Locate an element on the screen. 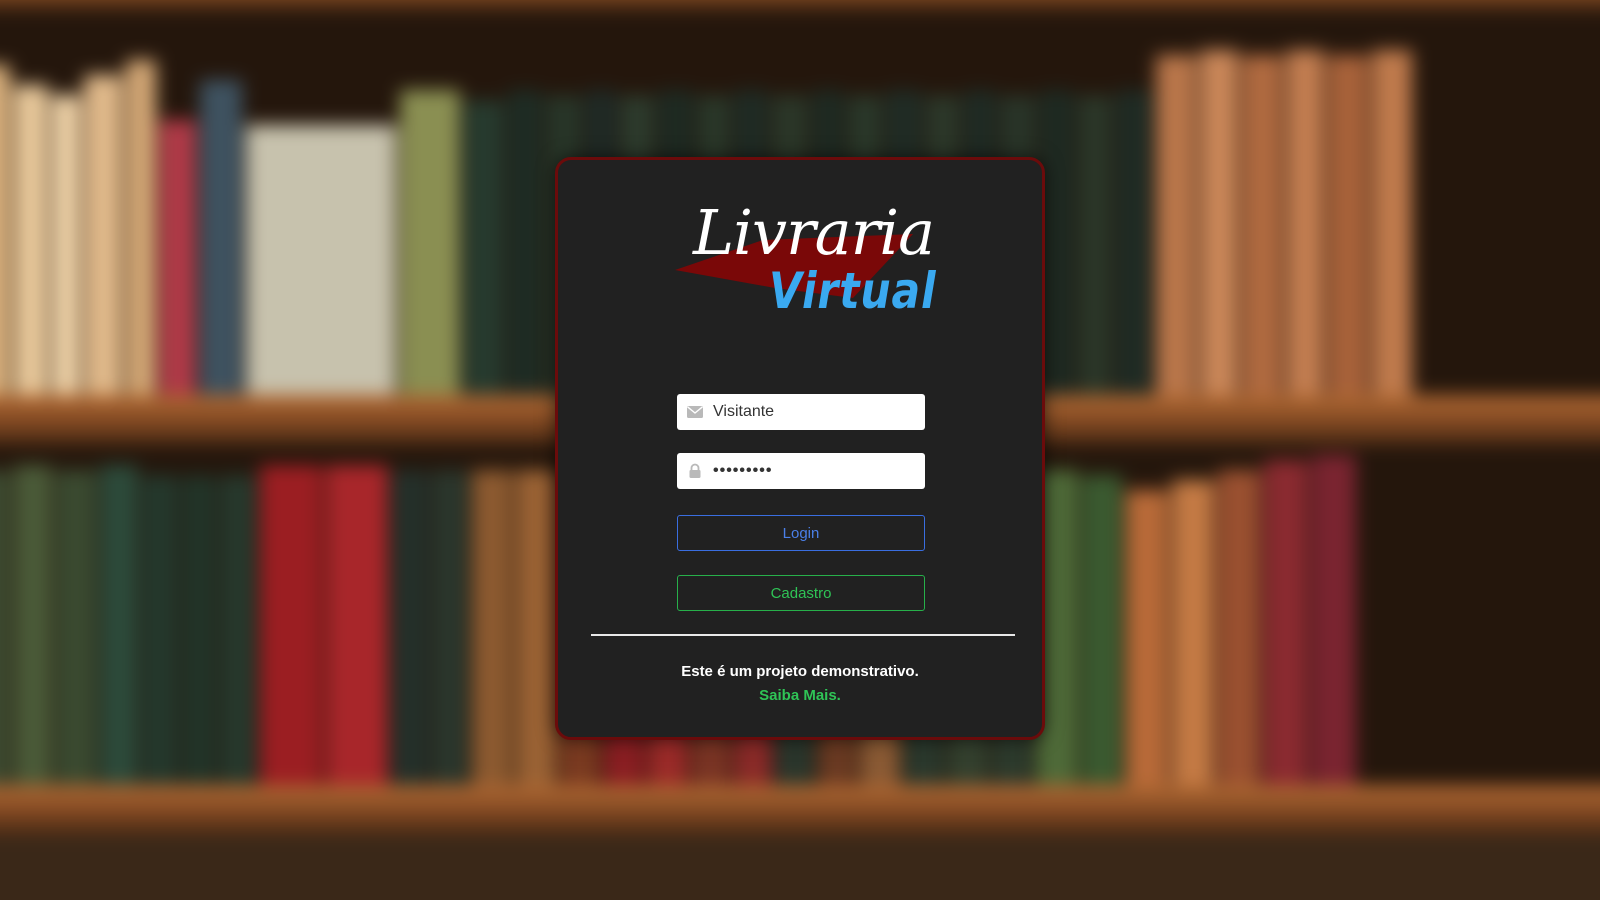  envelope-icon is located at coordinates (695, 412).